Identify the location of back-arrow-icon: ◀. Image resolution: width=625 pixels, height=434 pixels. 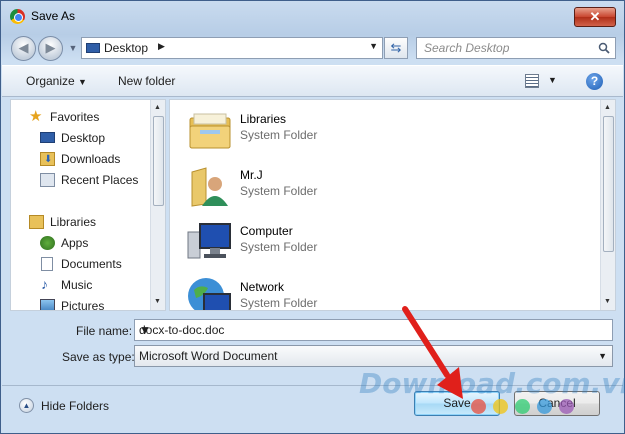
(23, 47).